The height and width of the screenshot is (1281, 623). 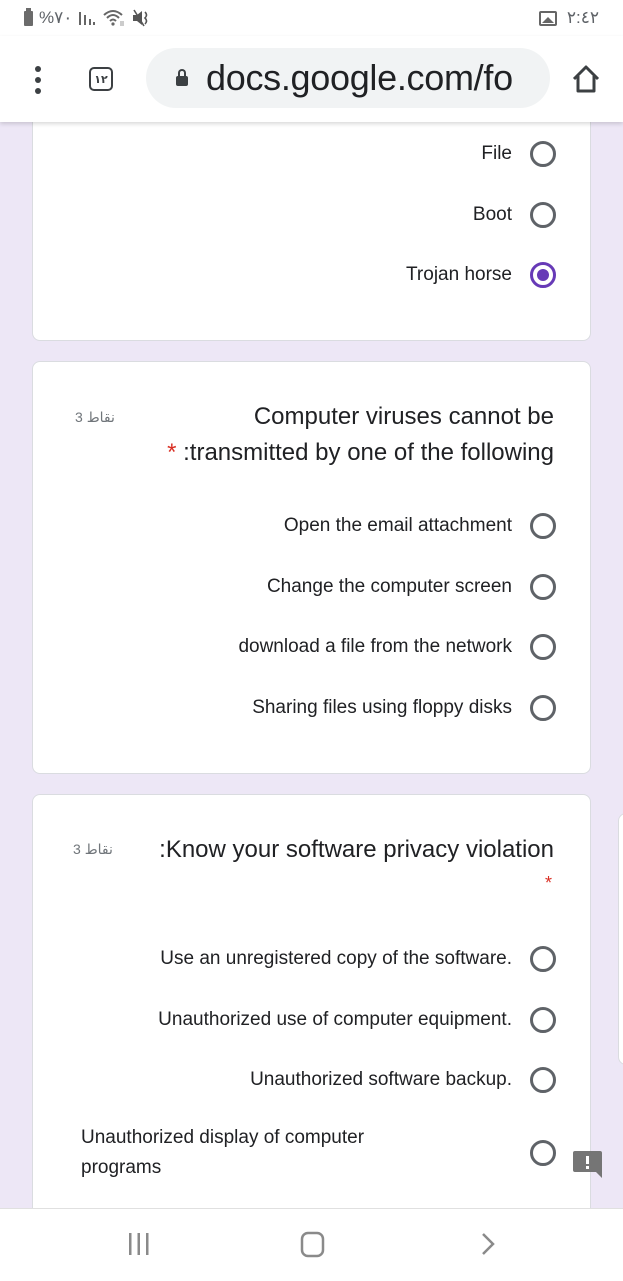 What do you see at coordinates (543, 275) in the screenshot?
I see `radio-button-selected` at bounding box center [543, 275].